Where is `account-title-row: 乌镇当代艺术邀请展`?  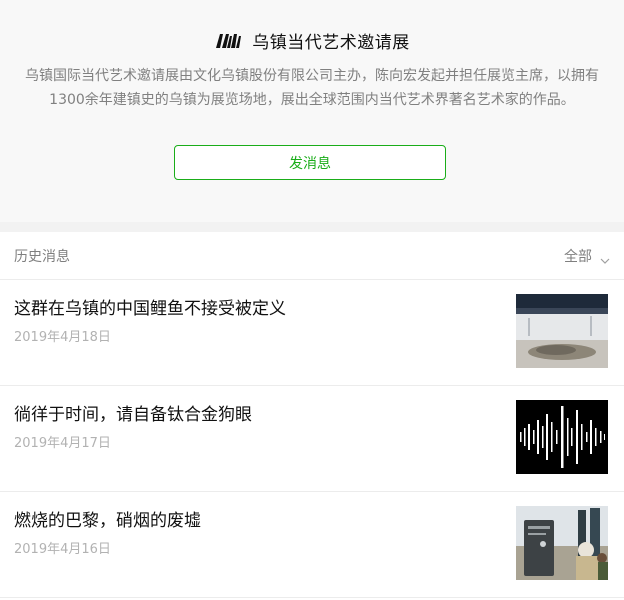
account-title-row: 乌镇当代艺术邀请展 is located at coordinates (312, 40).